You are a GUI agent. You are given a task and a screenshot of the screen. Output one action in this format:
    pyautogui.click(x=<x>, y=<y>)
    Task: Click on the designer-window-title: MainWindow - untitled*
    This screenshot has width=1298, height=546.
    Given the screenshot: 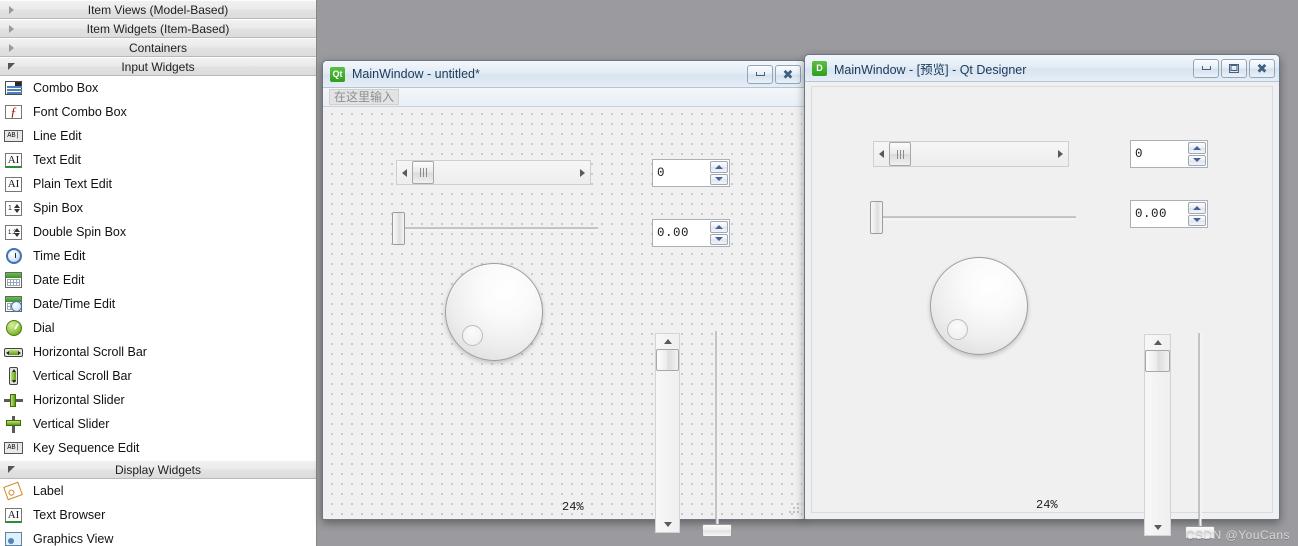 What is the action you would take?
    pyautogui.click(x=416, y=74)
    